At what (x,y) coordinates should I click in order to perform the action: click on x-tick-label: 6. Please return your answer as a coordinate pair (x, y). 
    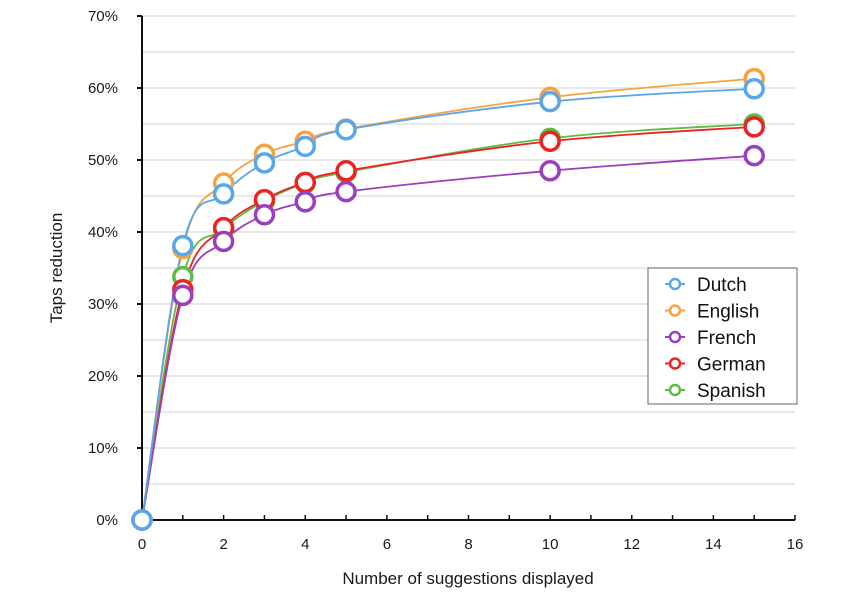
    Looking at the image, I should click on (387, 544).